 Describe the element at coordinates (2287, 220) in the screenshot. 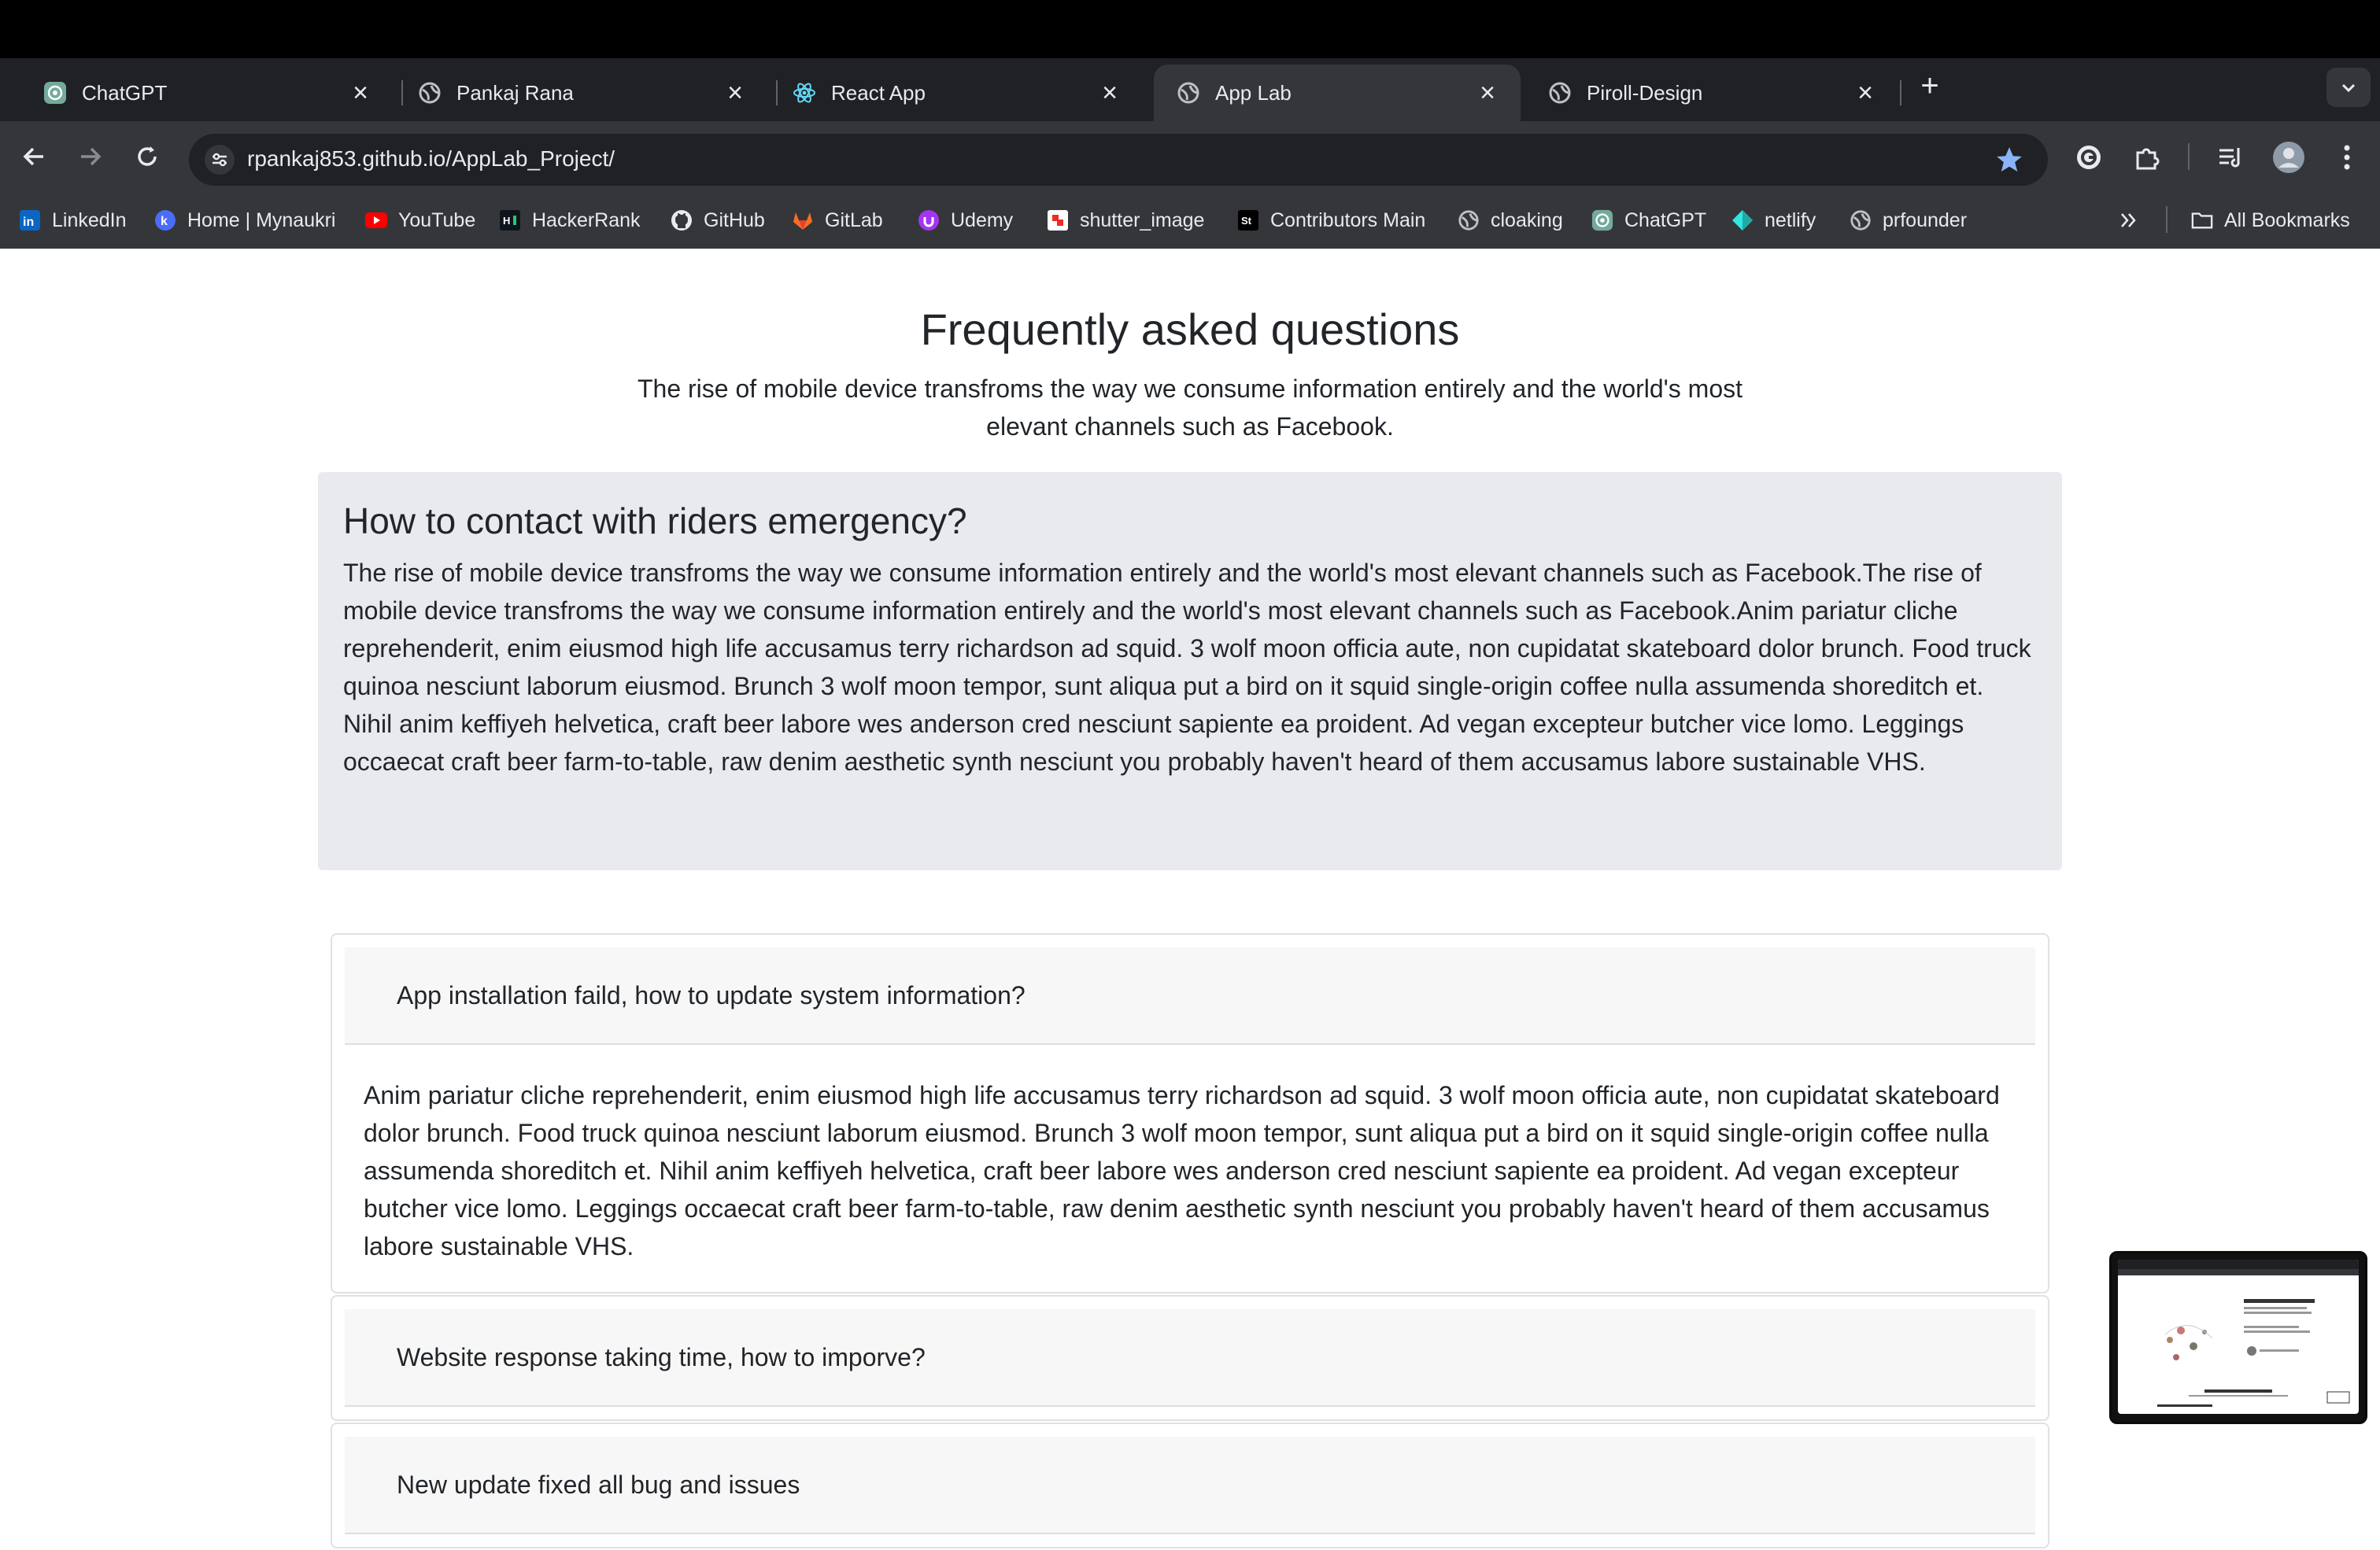

I see `bookmark-label: All Bookmarks` at that location.